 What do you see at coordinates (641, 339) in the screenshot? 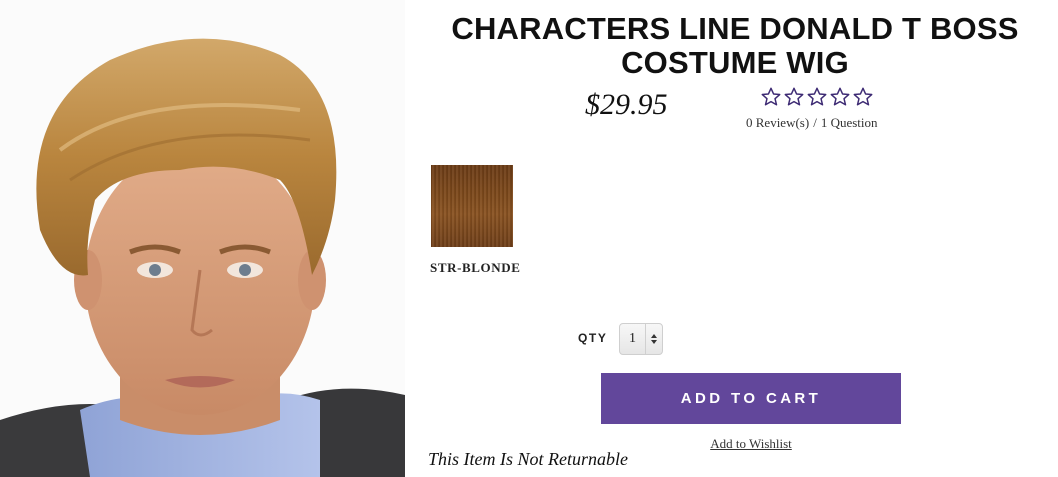
I see `qty-select: 1` at bounding box center [641, 339].